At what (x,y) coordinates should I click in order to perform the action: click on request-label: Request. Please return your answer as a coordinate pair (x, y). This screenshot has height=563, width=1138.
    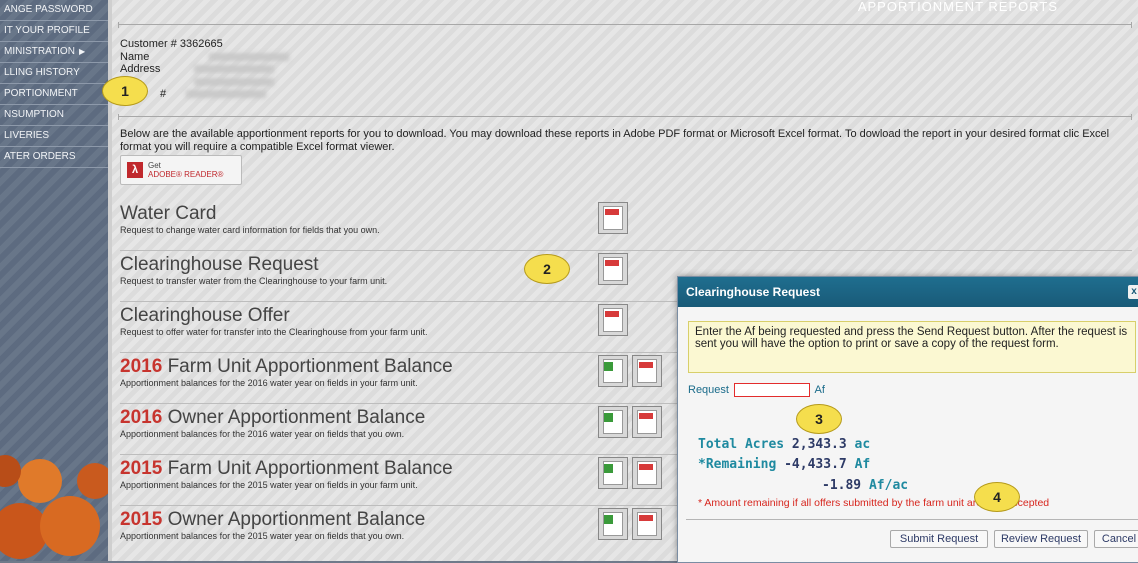
    Looking at the image, I should click on (708, 389).